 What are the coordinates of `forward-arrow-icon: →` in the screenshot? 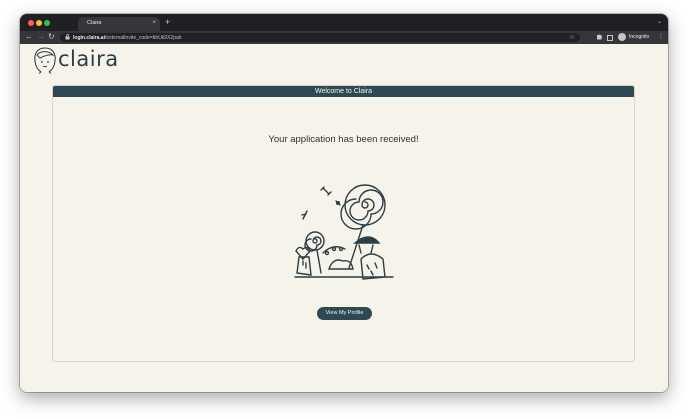 It's located at (41, 37).